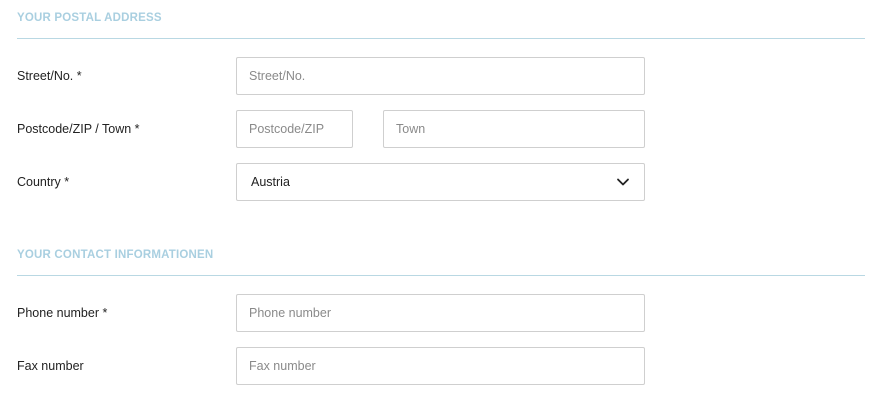 The height and width of the screenshot is (410, 871). I want to click on postcode-town-label: Postcode/ZIP / Town *, so click(78, 129).